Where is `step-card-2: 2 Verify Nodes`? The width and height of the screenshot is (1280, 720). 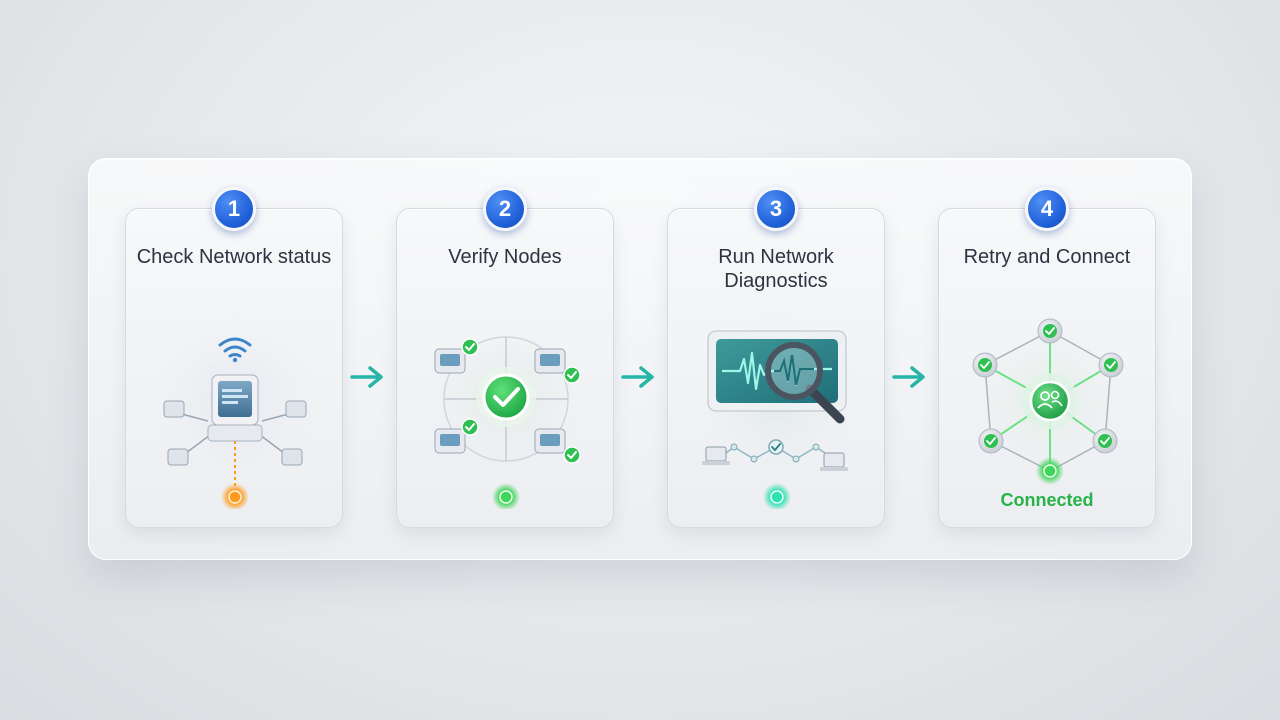
step-card-2: 2 Verify Nodes is located at coordinates (505, 357).